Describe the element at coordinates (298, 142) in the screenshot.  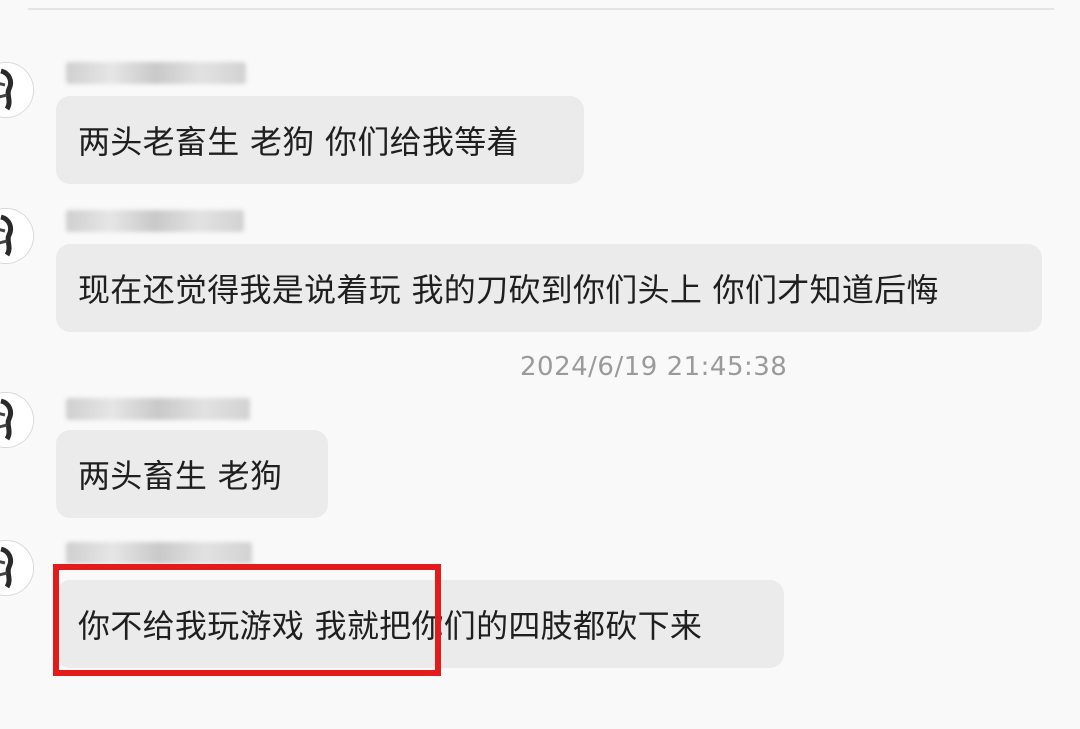
I see `message-text: 两头老畜生 老狗 你们给我等着` at that location.